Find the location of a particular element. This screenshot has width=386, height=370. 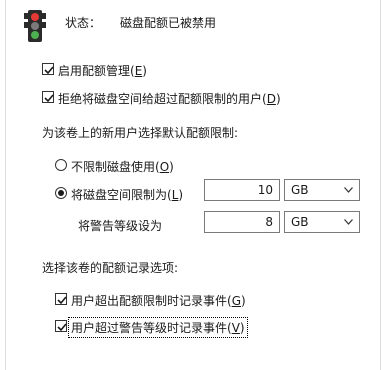

traffic-light-icon is located at coordinates (35, 26).